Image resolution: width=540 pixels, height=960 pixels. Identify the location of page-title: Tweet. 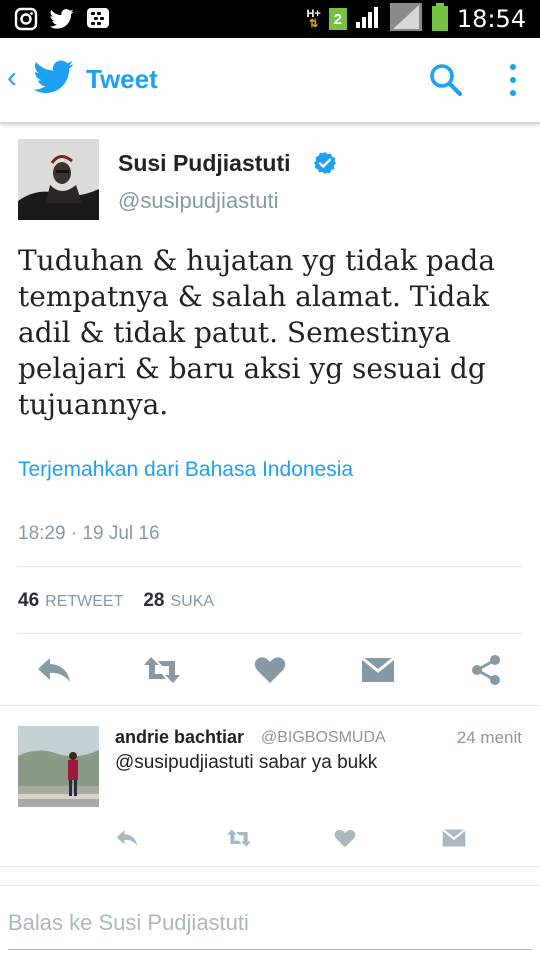
(122, 79).